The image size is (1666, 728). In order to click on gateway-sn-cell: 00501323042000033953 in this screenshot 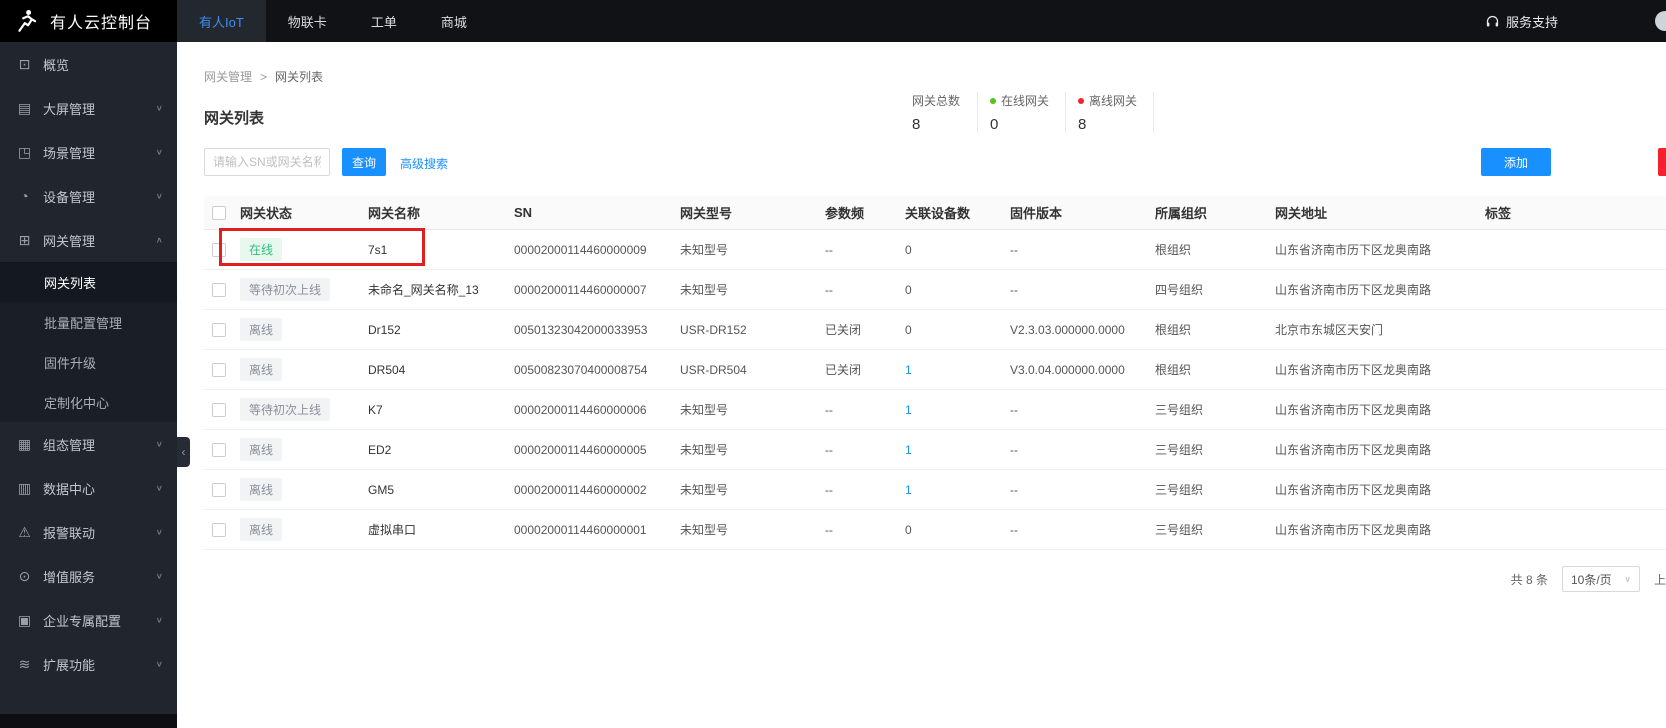, I will do `click(581, 329)`.